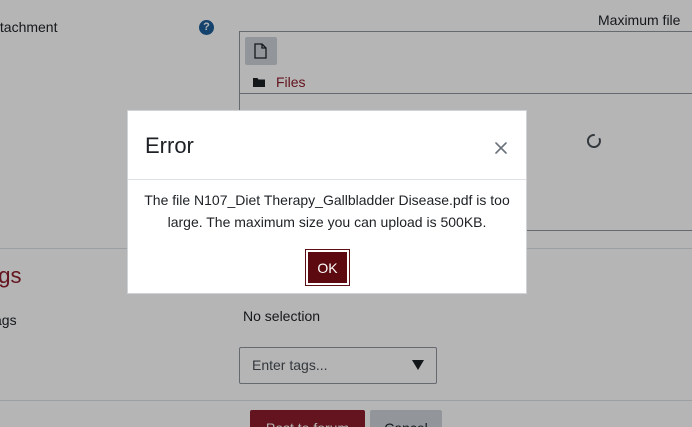 This screenshot has width=692, height=427. What do you see at coordinates (169, 145) in the screenshot?
I see `dialog-title: Error` at bounding box center [169, 145].